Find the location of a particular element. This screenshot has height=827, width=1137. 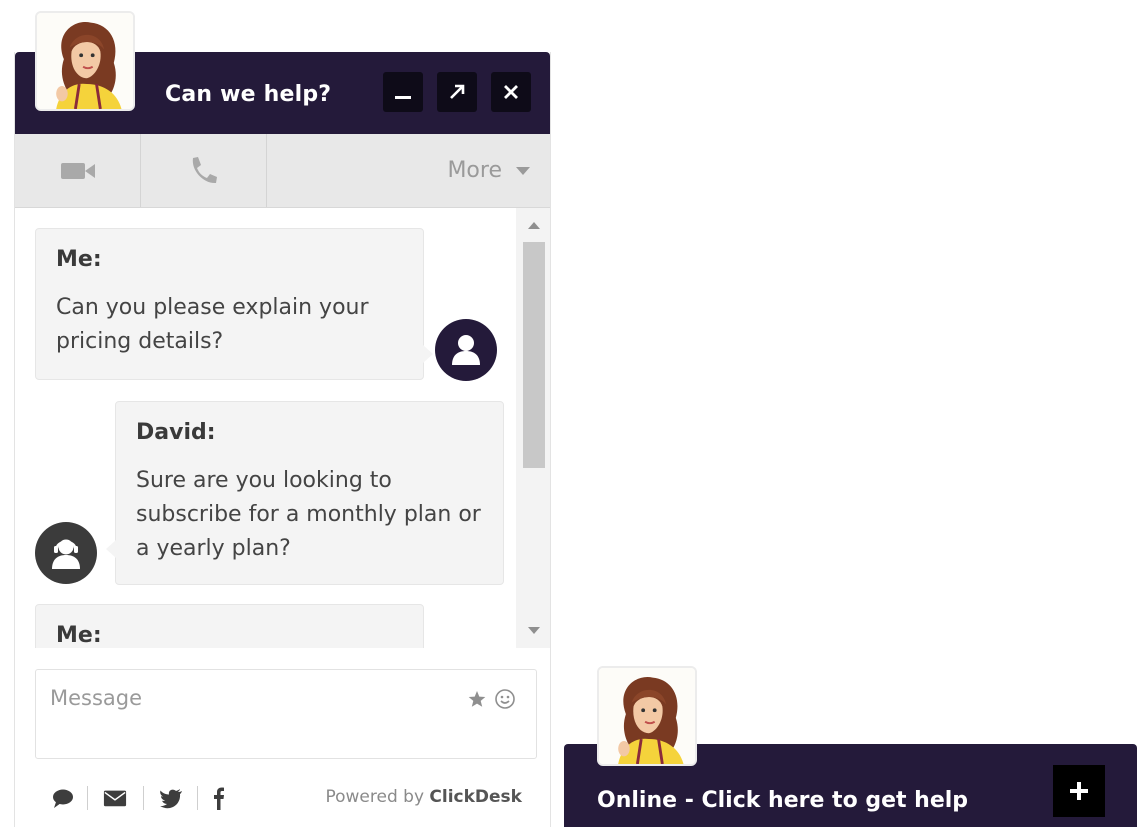

agent-avatar is located at coordinates (66, 553).